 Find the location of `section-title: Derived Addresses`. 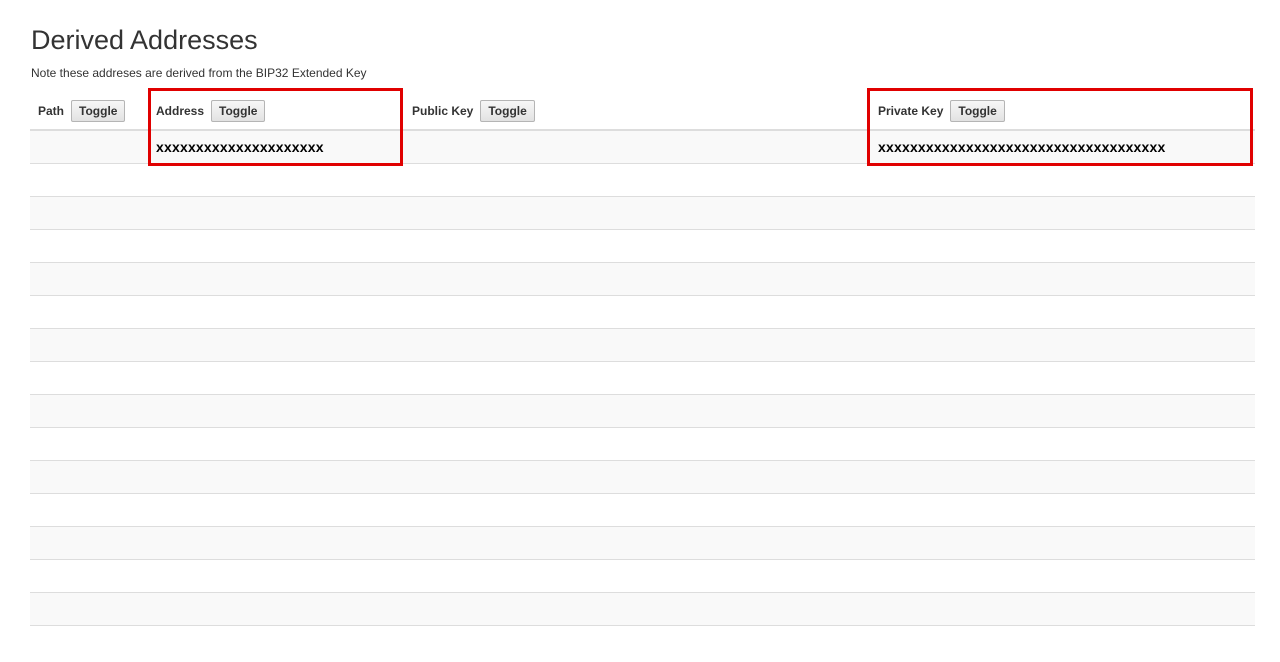

section-title: Derived Addresses is located at coordinates (144, 40).